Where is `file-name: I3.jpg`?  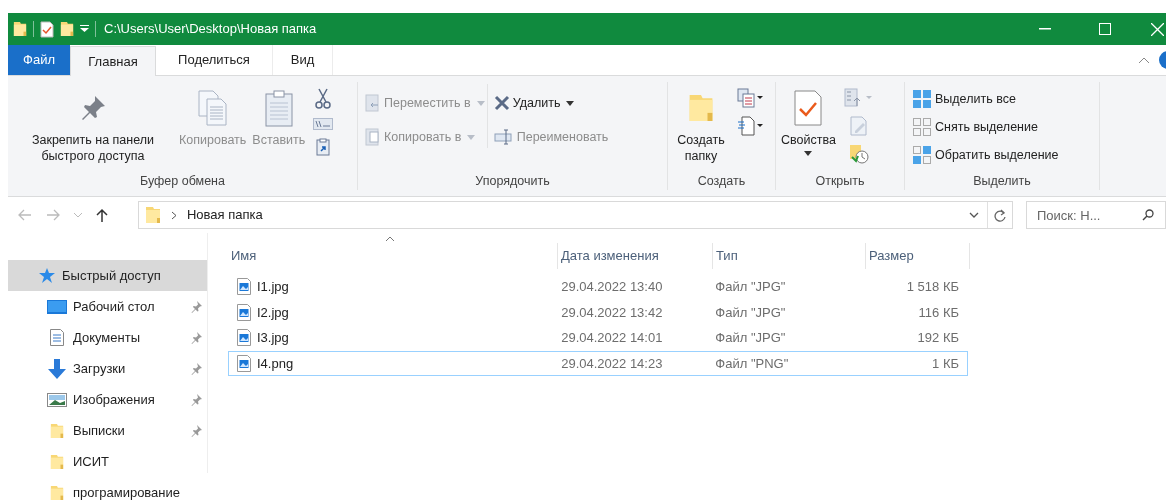
file-name: I3.jpg is located at coordinates (273, 338).